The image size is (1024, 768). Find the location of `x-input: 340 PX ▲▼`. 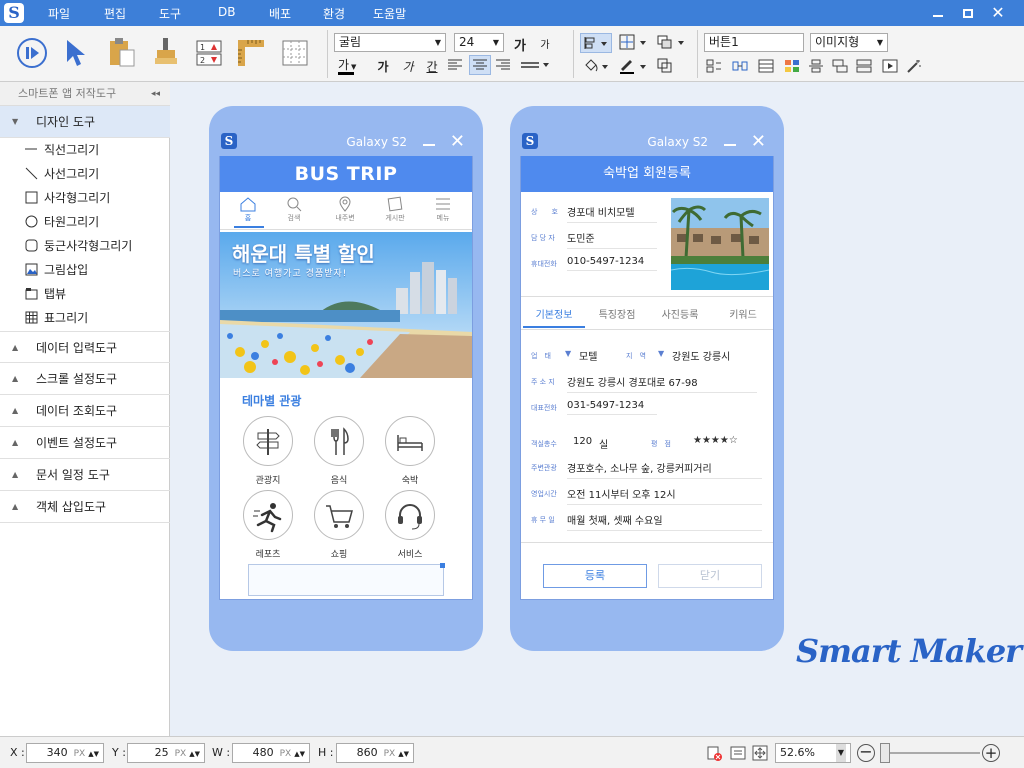

x-input: 340 PX ▲▼ is located at coordinates (65, 753).